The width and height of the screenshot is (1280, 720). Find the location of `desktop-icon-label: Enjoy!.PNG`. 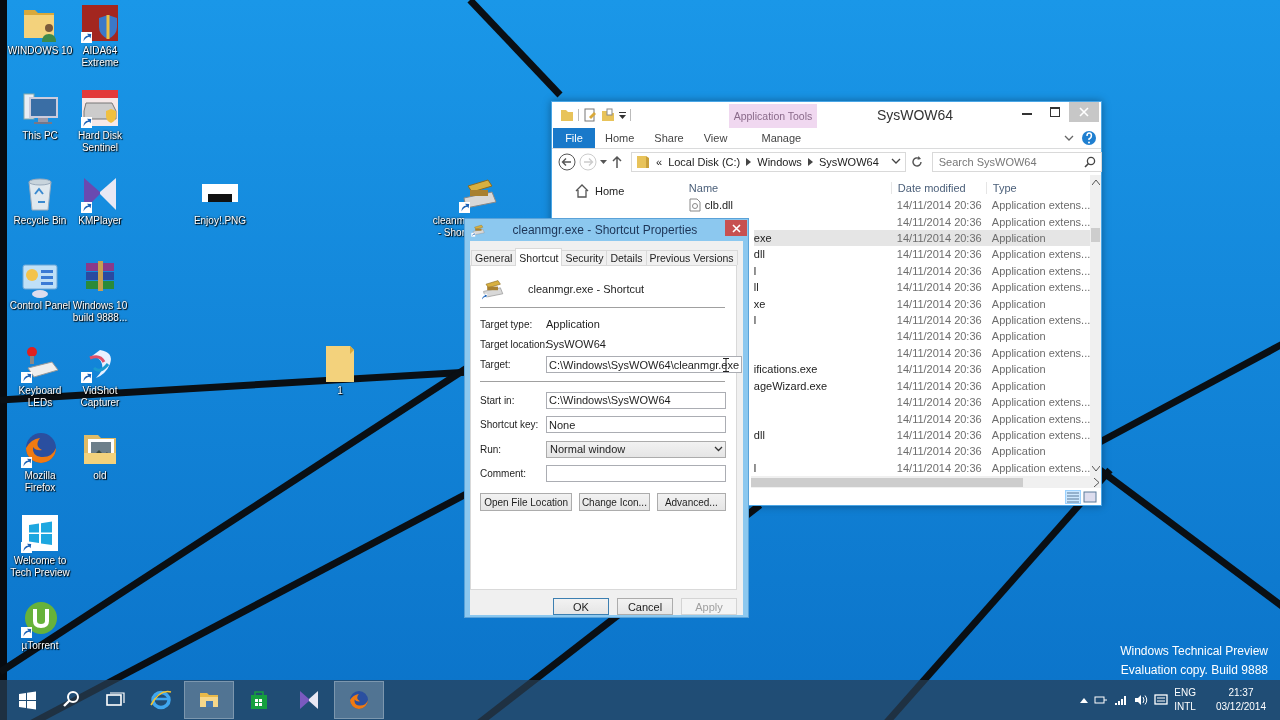

desktop-icon-label: Enjoy!.PNG is located at coordinates (220, 221).